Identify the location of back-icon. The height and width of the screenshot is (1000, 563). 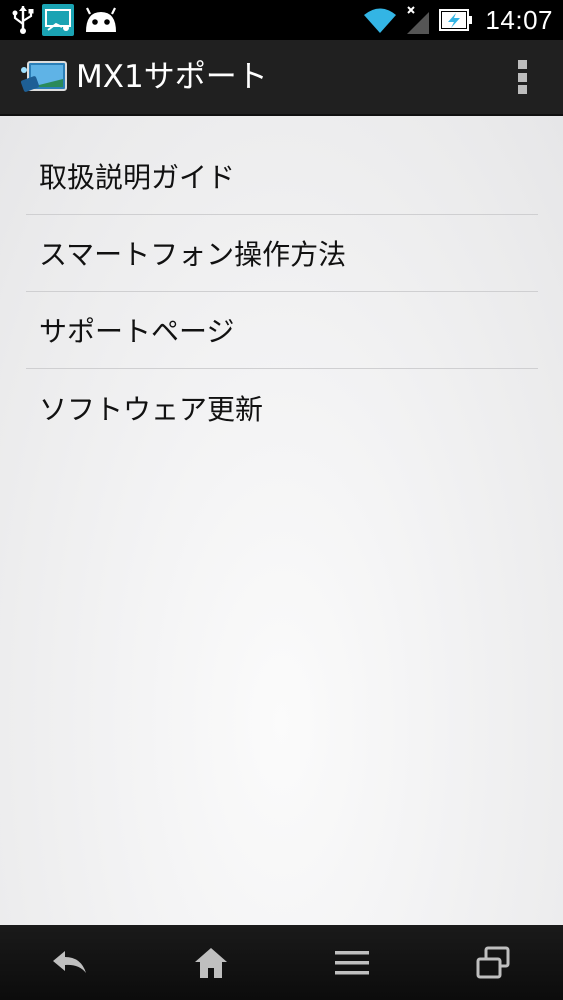
(70, 963).